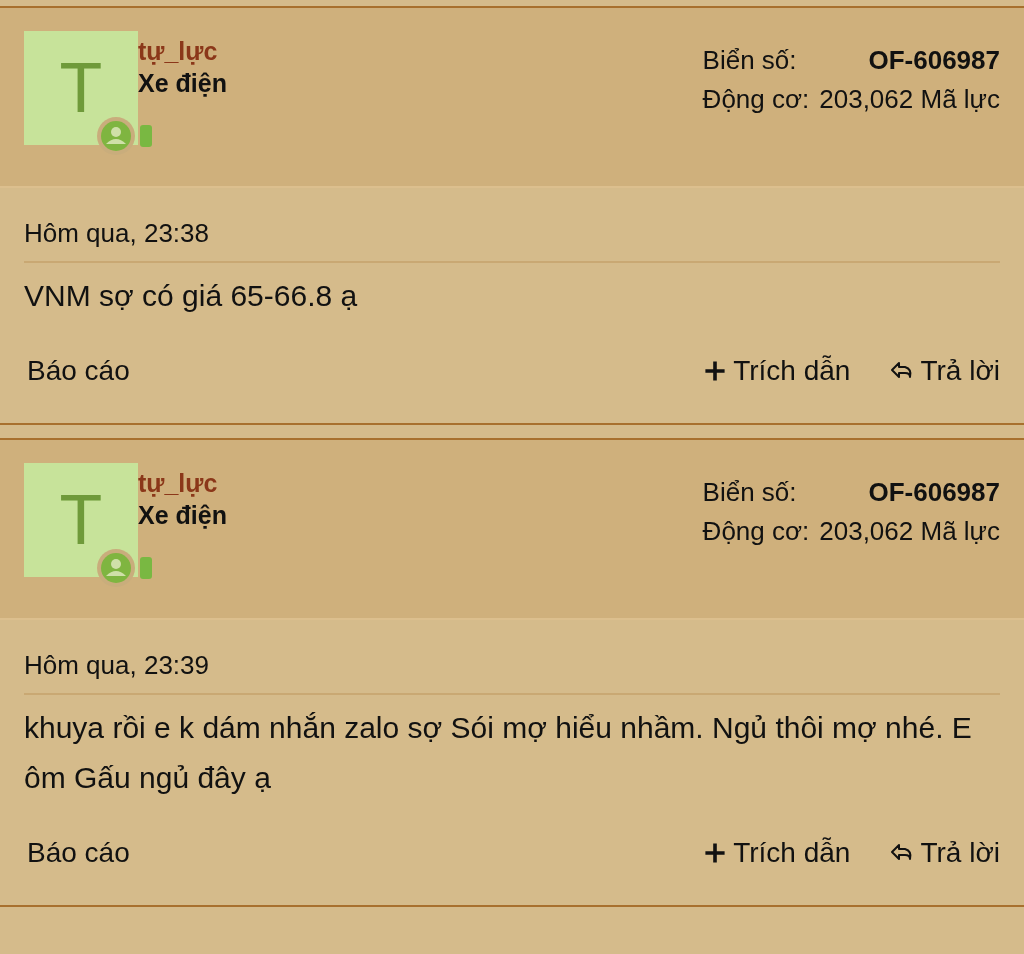 Image resolution: width=1024 pixels, height=954 pixels. I want to click on post-message: khuya rồi e k dám nhắn zalo sợ Sói mợ hiểu nhầm. Ngủ thôi mợ nhé. E ôm Gấu ngủ đây ạ, so click(498, 753).